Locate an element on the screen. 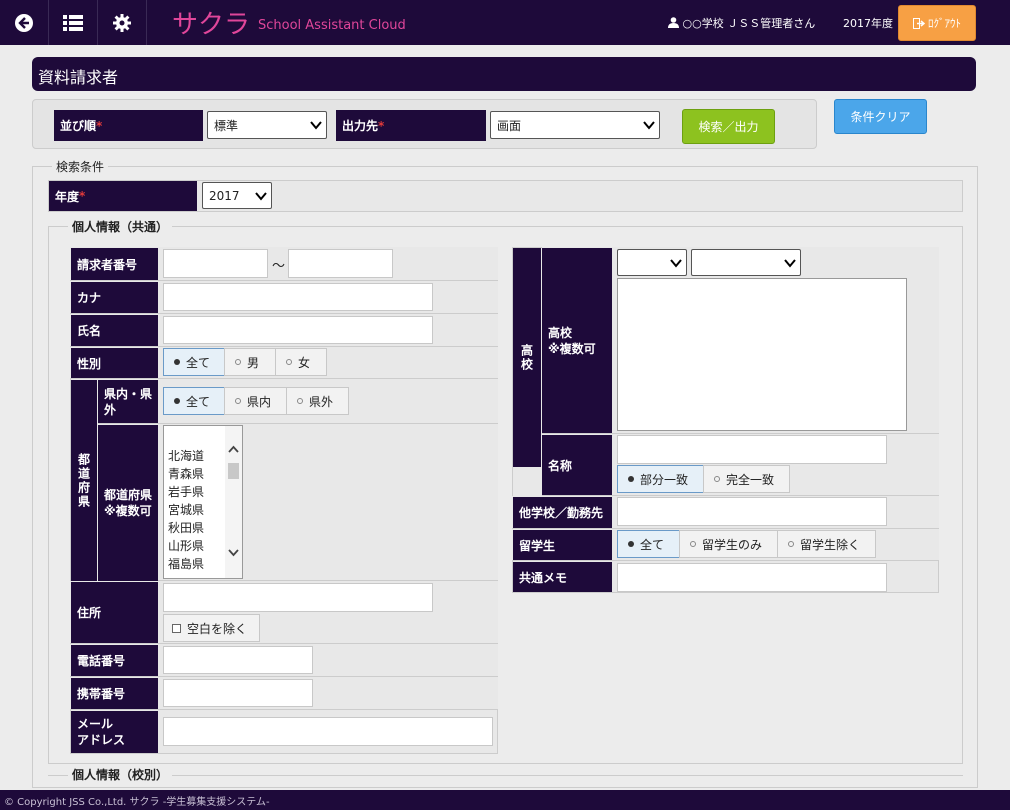 This screenshot has width=1010, height=810. back-arrow-icon is located at coordinates (24, 22).